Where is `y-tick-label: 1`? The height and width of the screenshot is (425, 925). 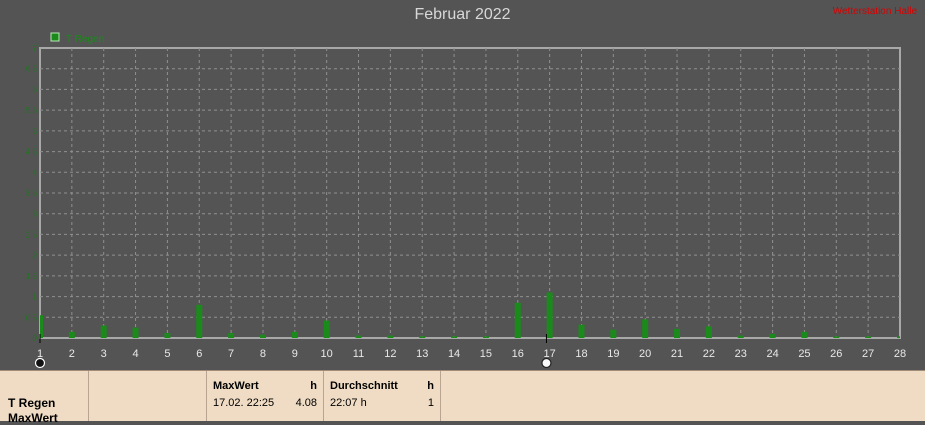 y-tick-label: 1 is located at coordinates (35, 297).